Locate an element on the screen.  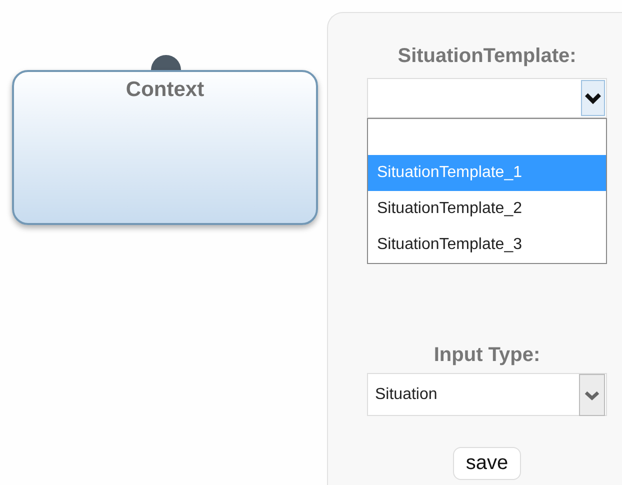
input-type-select: Situation is located at coordinates (487, 394).